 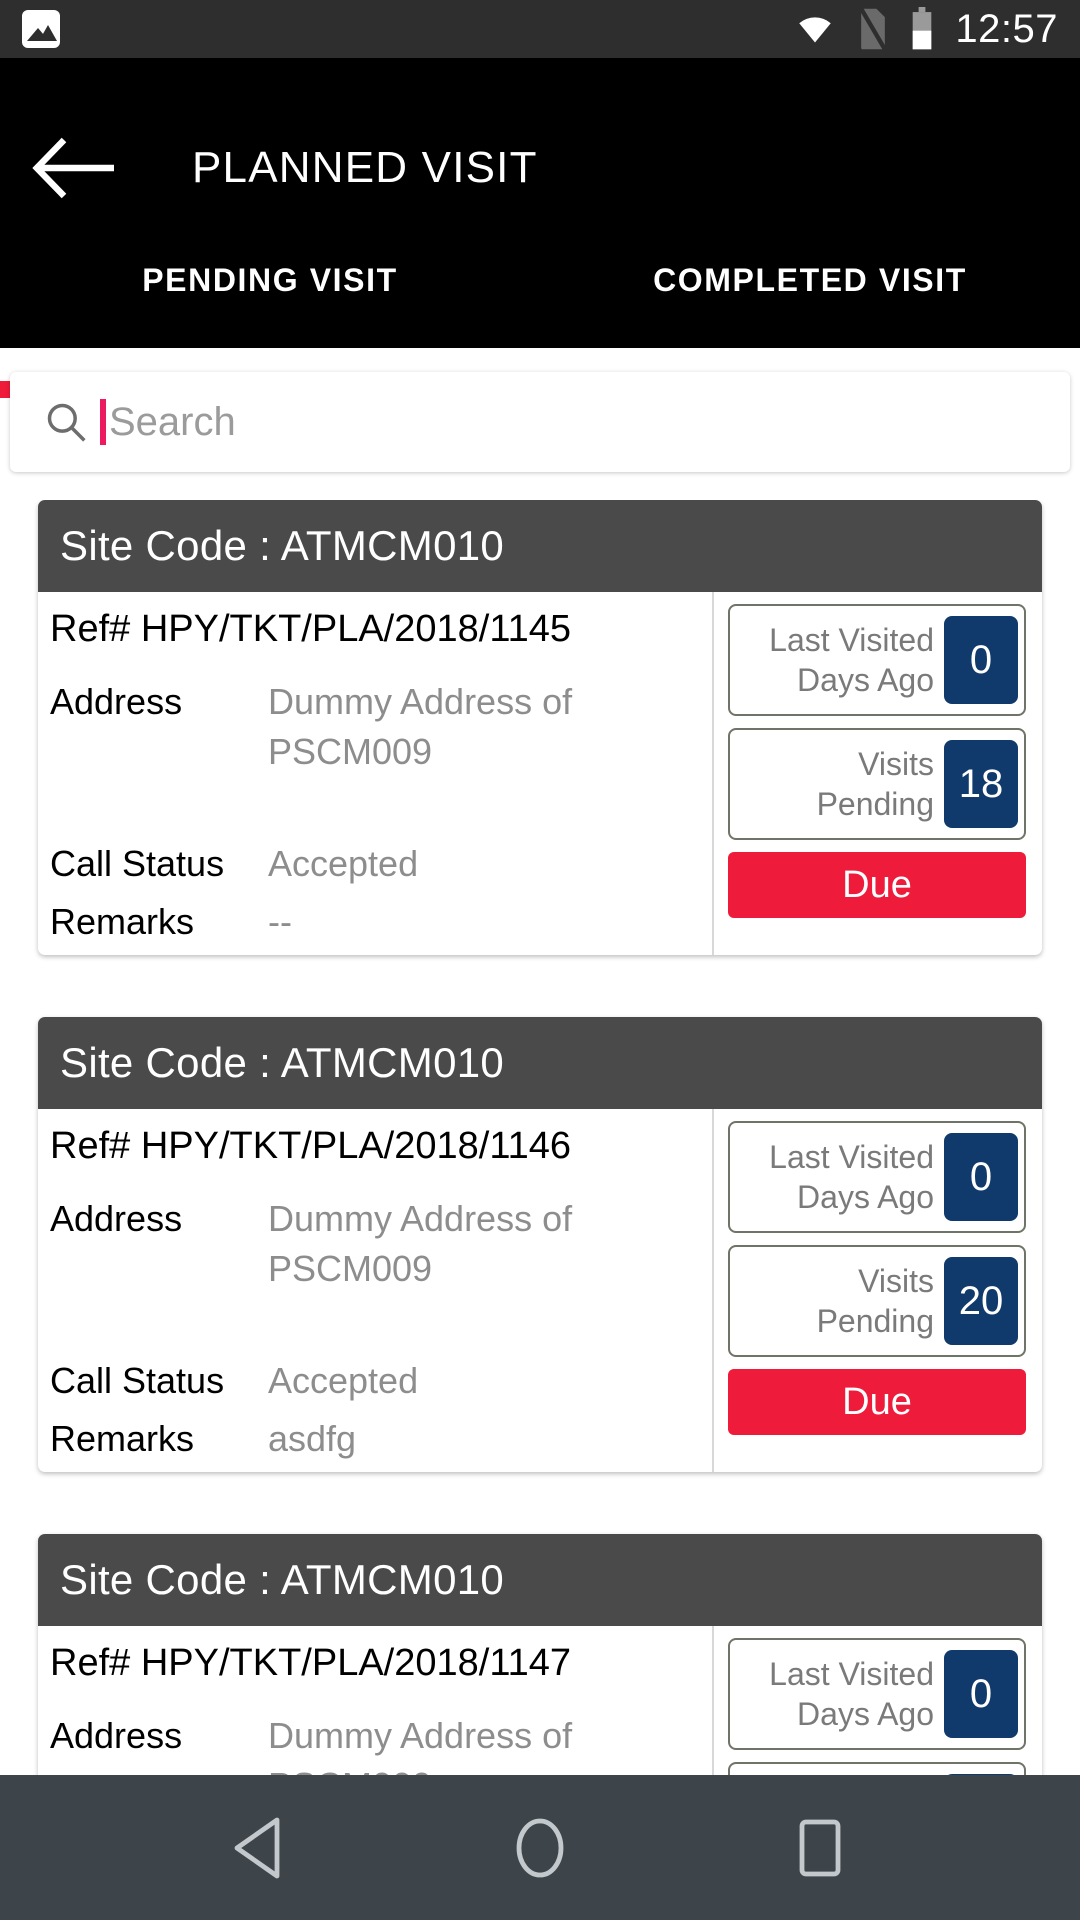 What do you see at coordinates (312, 1438) in the screenshot?
I see `remarks-value: asdfg` at bounding box center [312, 1438].